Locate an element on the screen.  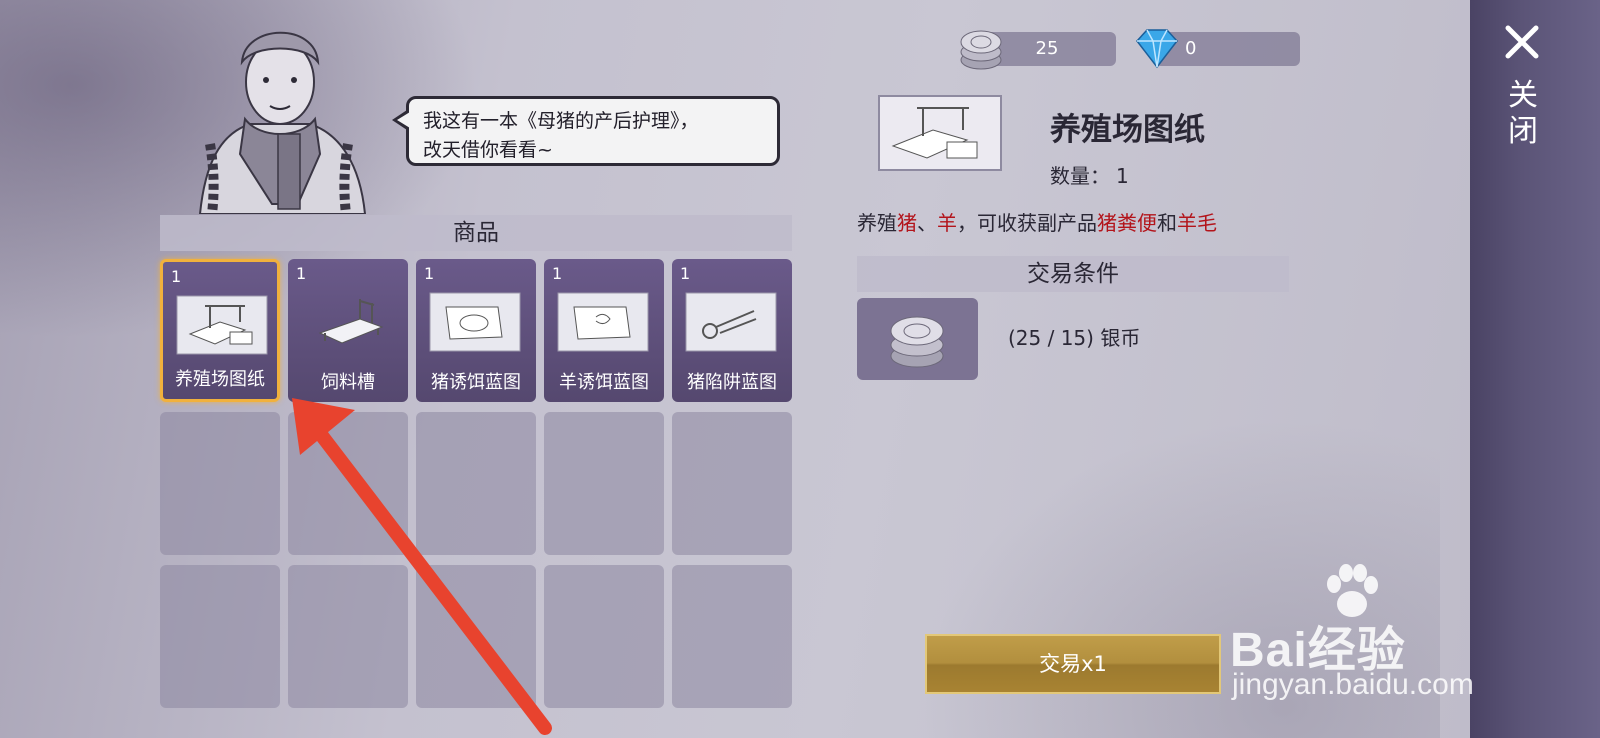
quantity-value: 1 is located at coordinates (1122, 176).